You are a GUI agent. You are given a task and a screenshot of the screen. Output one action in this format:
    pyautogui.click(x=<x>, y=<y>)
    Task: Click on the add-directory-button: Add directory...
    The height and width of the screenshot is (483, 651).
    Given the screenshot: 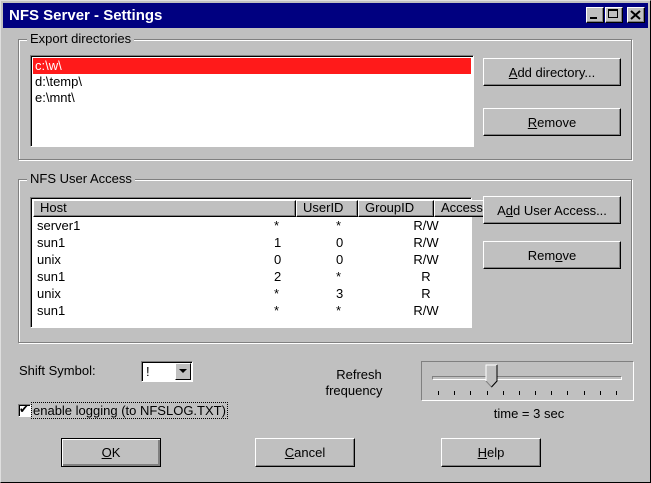 What is the action you would take?
    pyautogui.click(x=552, y=72)
    